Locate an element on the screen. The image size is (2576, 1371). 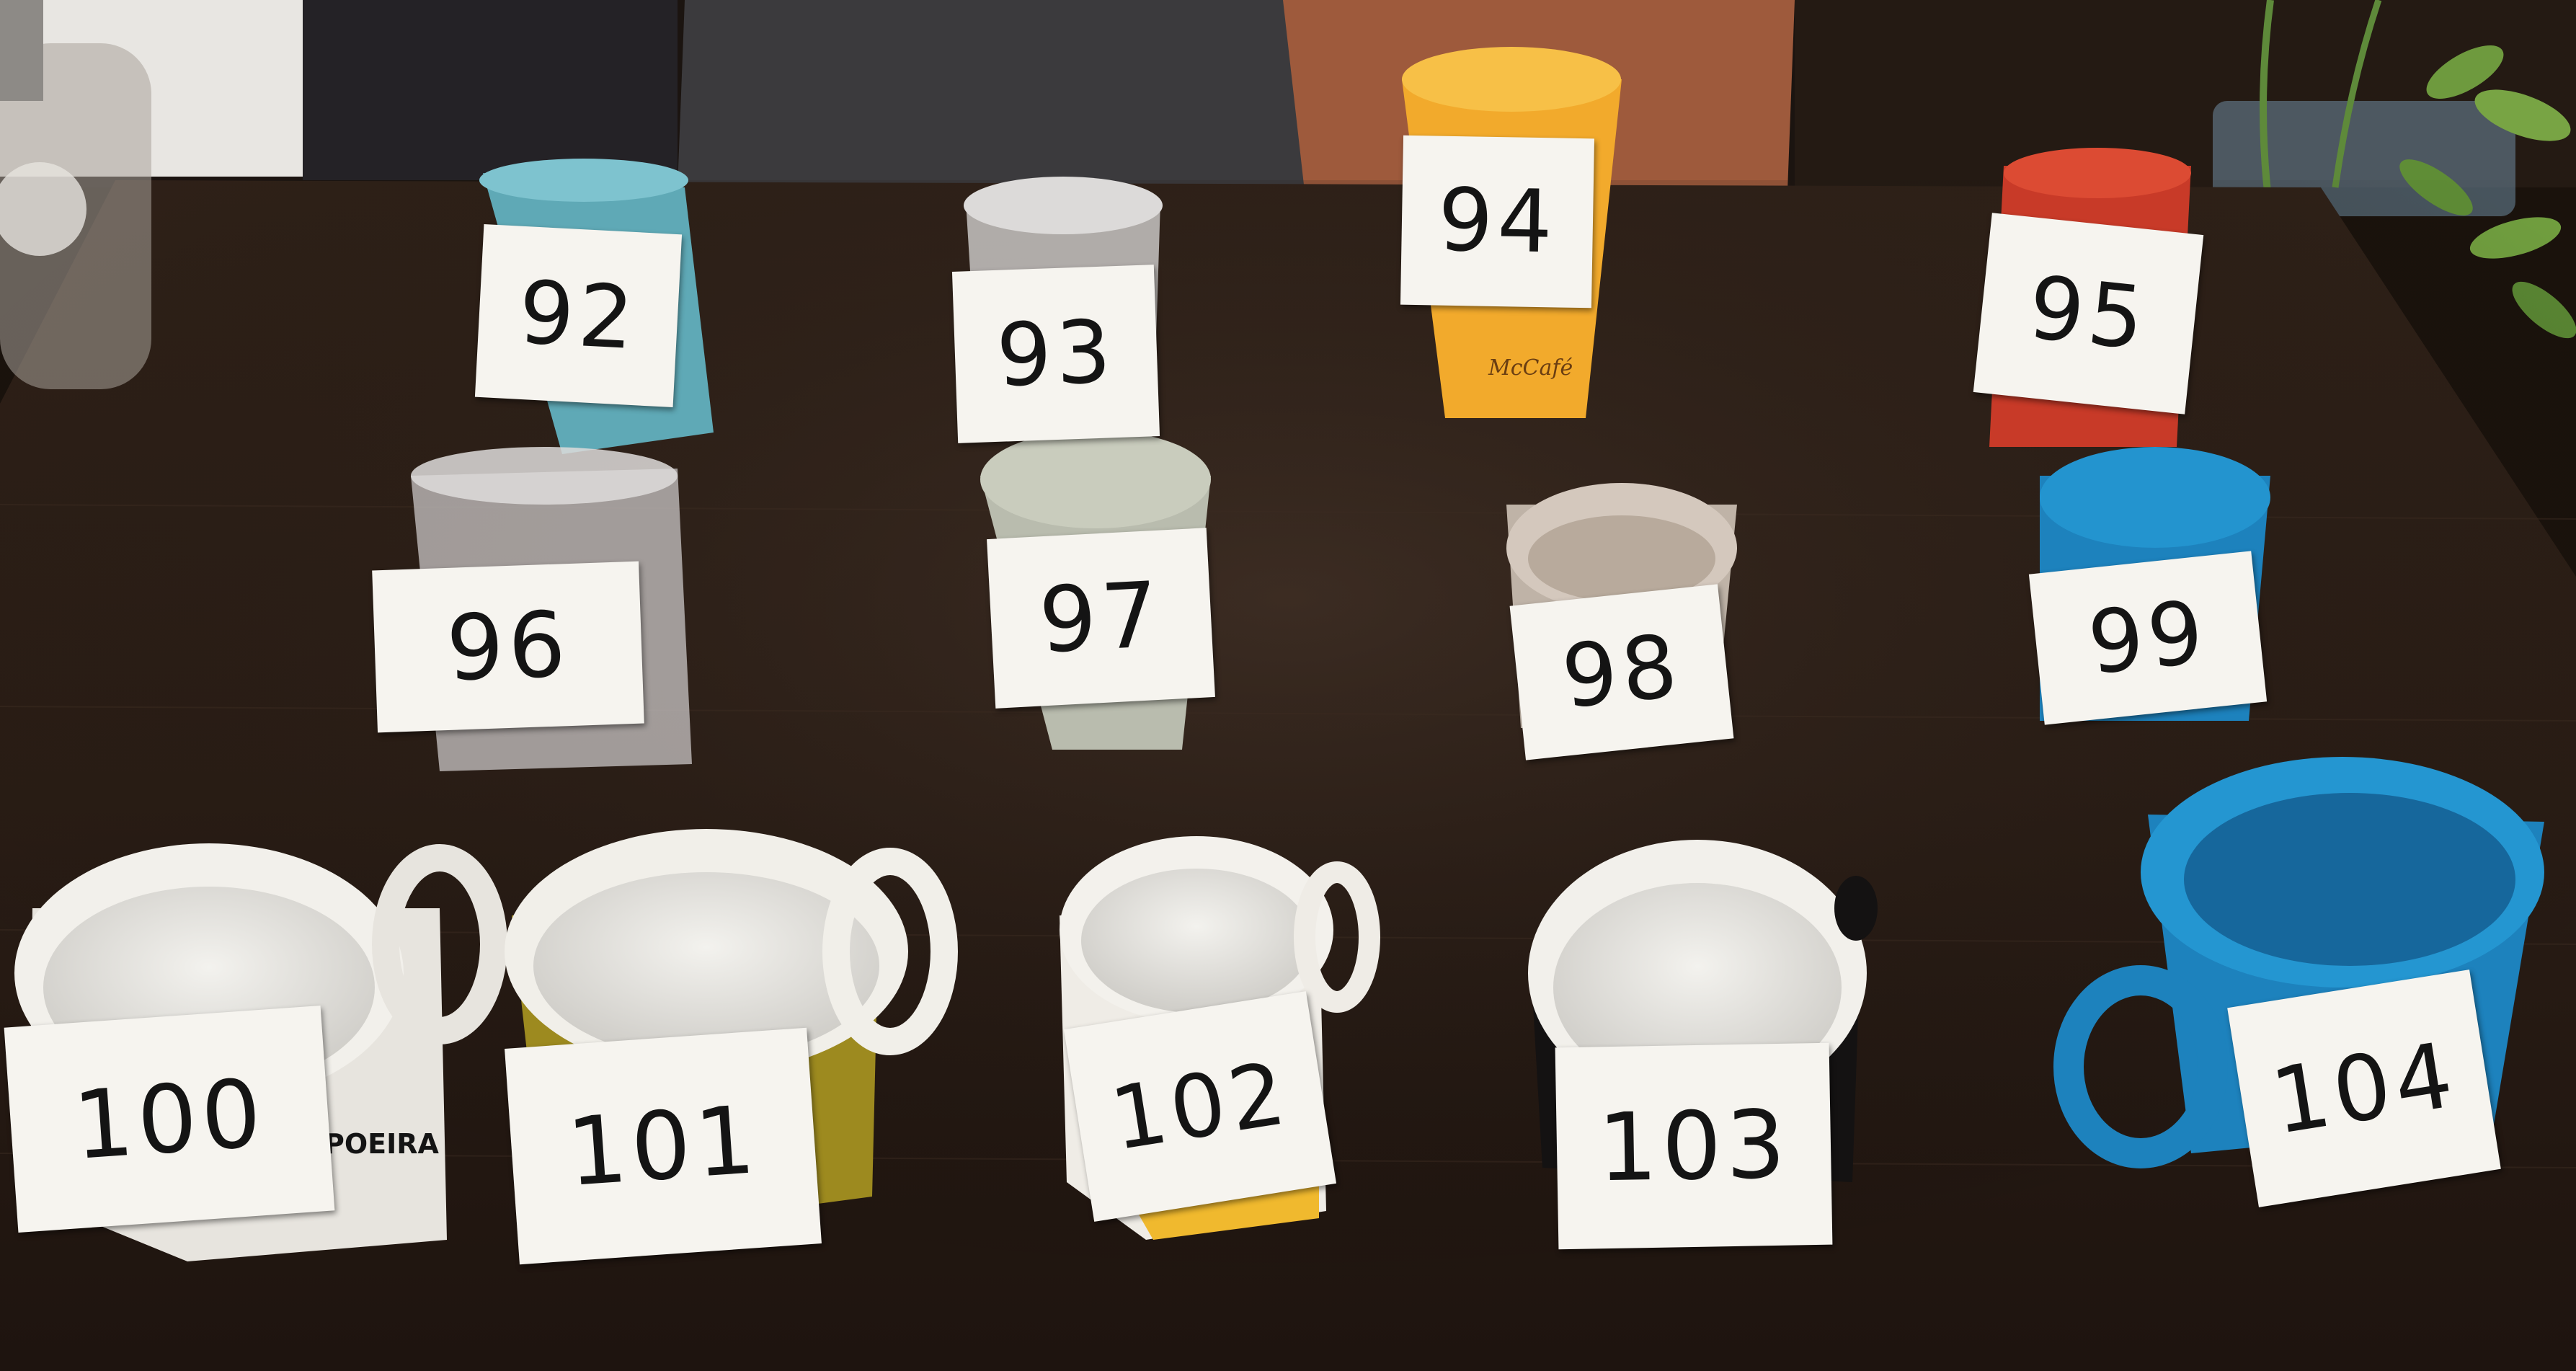
cup-label-102: 102 is located at coordinates (1200, 1106).